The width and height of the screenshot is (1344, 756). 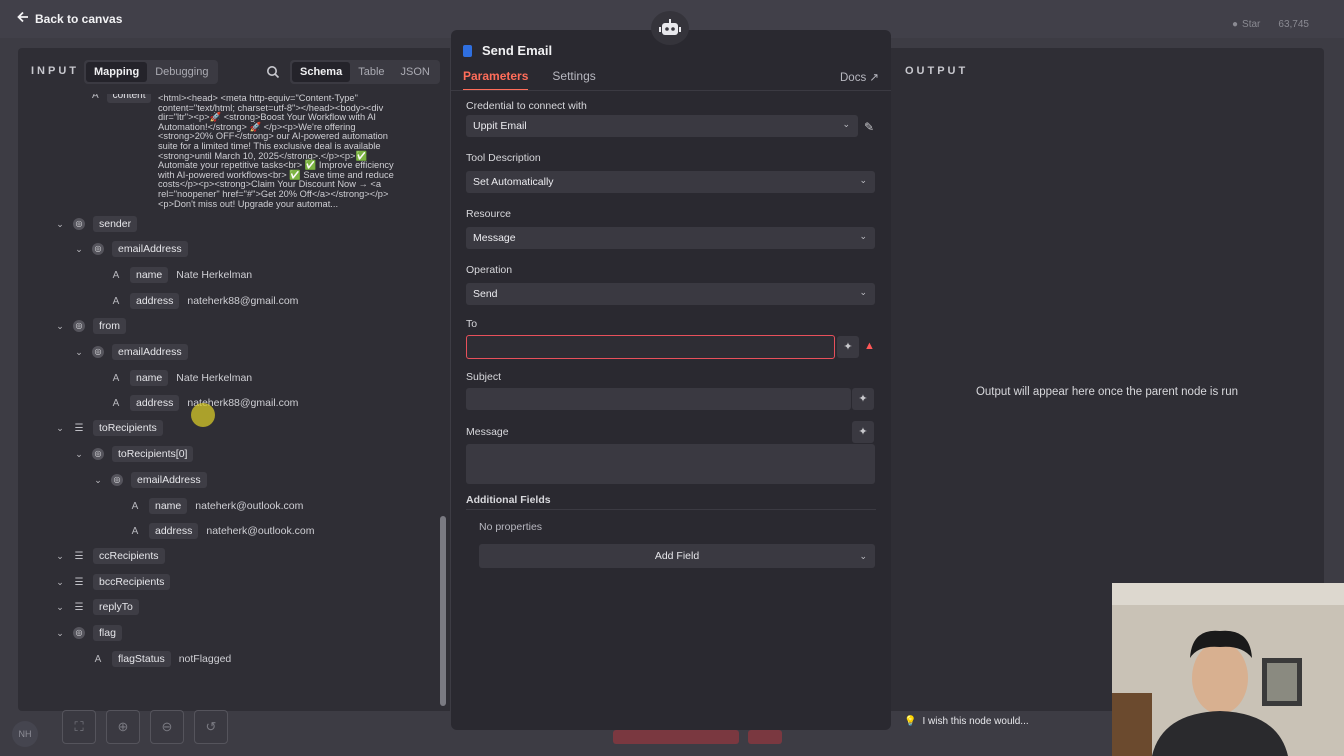 What do you see at coordinates (131, 249) in the screenshot?
I see `tree-node-sender-email: ⌄ ◎ emailAddress` at bounding box center [131, 249].